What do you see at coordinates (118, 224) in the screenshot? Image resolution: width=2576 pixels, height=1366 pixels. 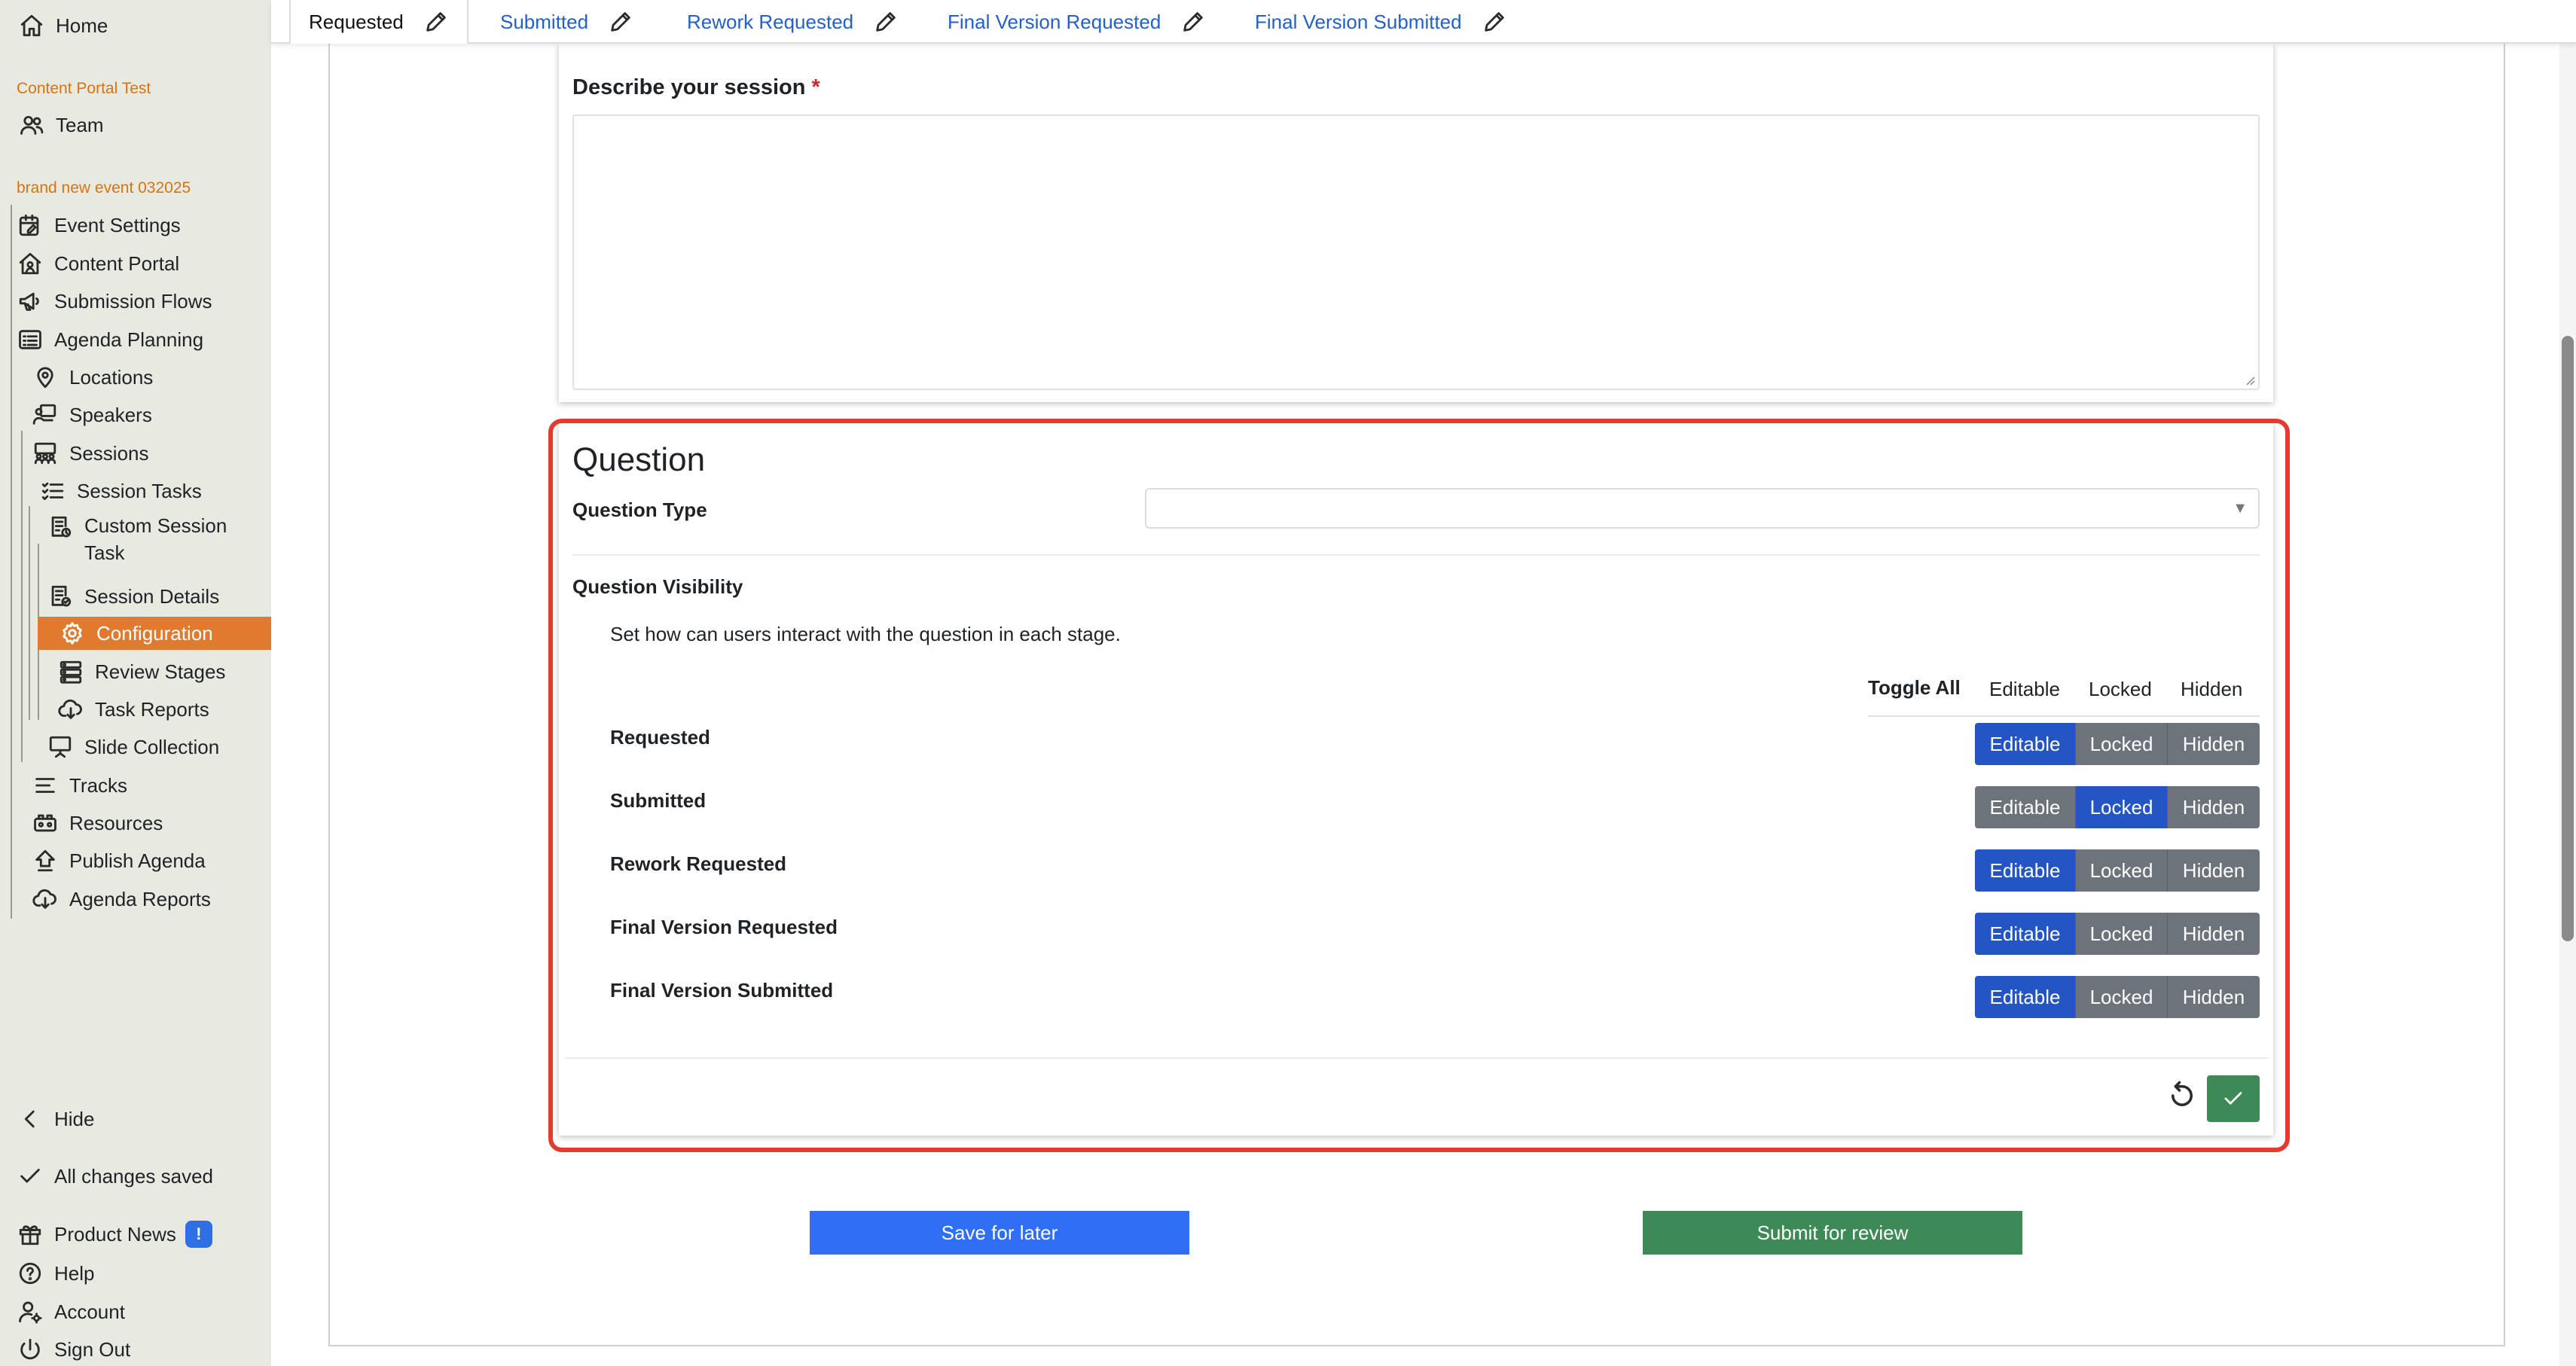 I see `sidebar-item-label: Event Settings` at bounding box center [118, 224].